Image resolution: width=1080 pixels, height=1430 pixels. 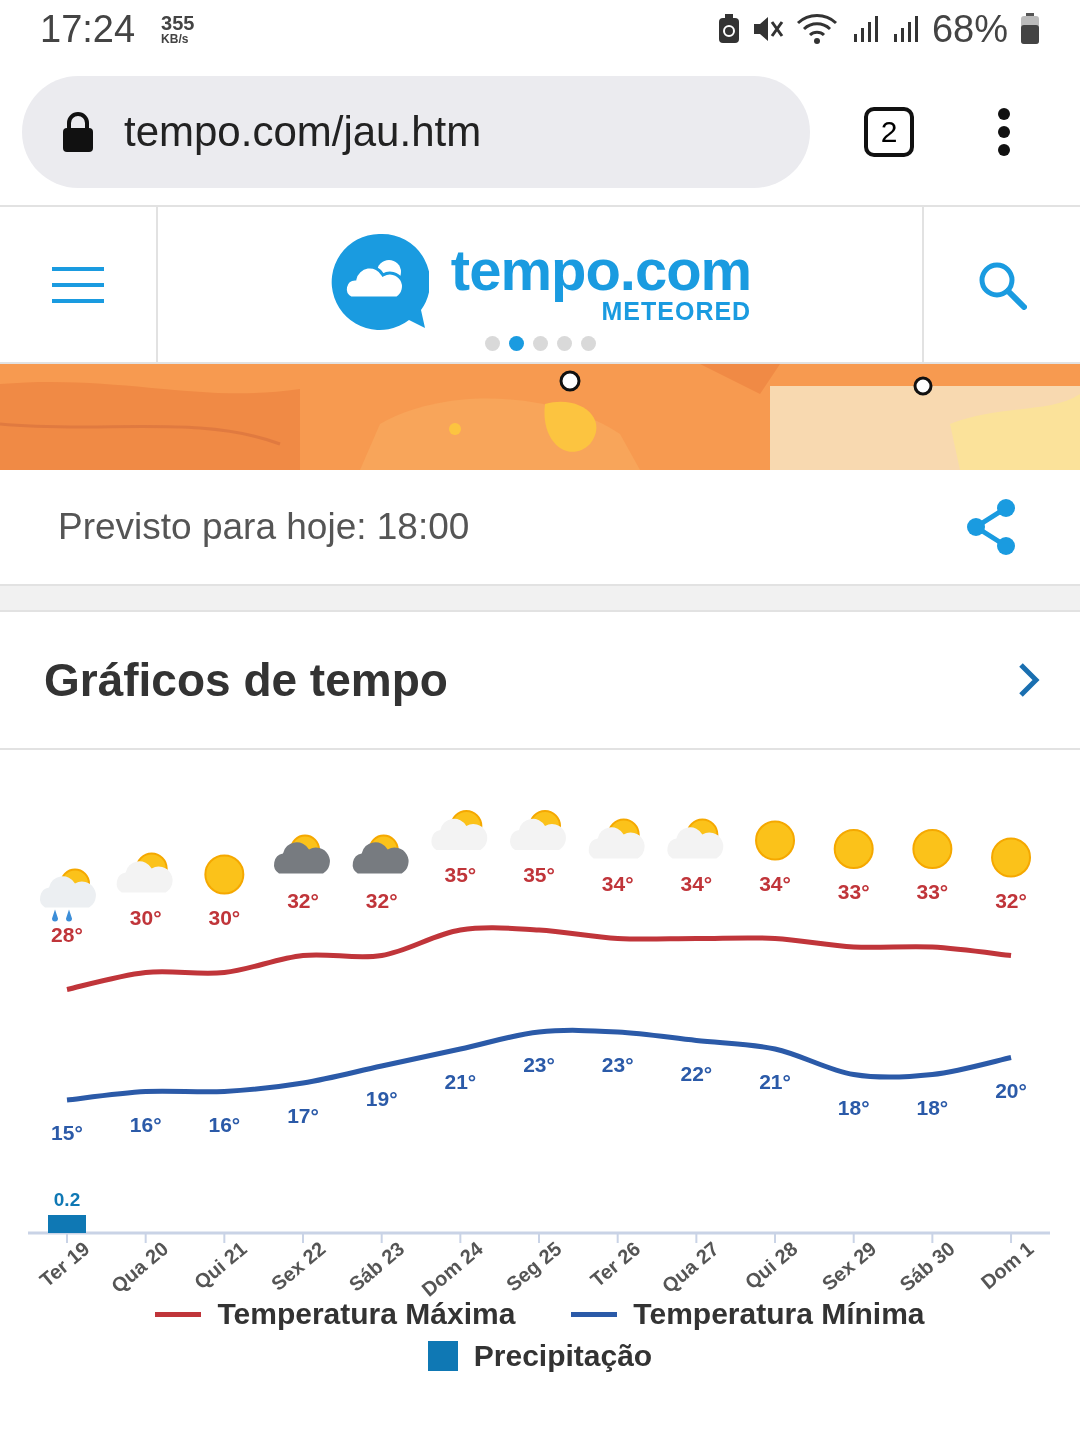 What do you see at coordinates (1029, 680) in the screenshot?
I see `chevron-right-icon` at bounding box center [1029, 680].